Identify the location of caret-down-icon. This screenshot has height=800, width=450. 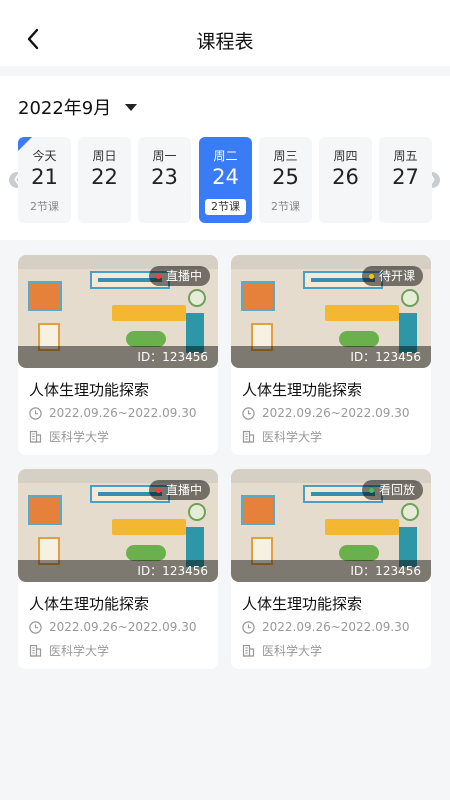
(131, 107).